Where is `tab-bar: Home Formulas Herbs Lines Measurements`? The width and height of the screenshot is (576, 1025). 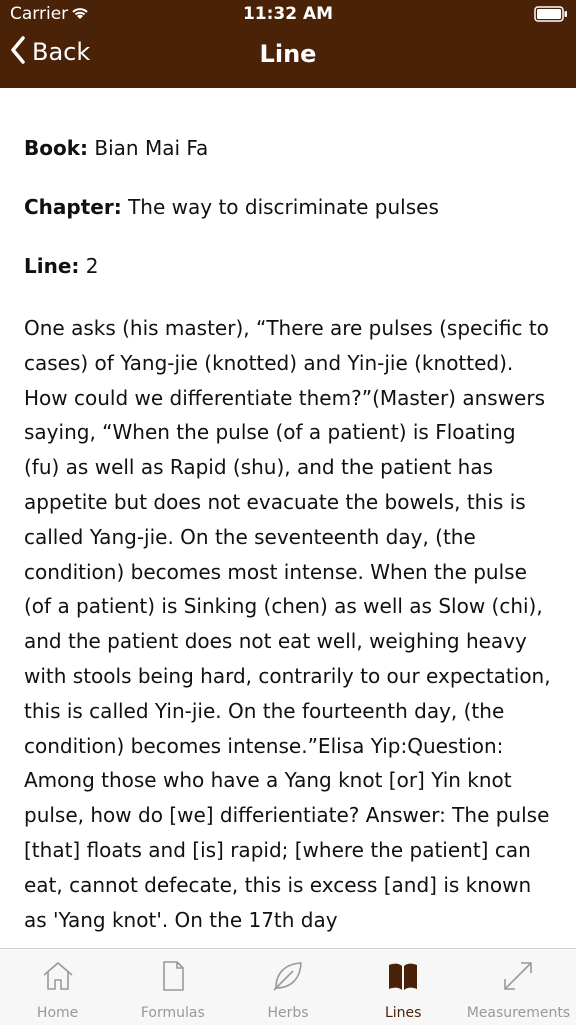 tab-bar: Home Formulas Herbs Lines Measurements is located at coordinates (288, 986).